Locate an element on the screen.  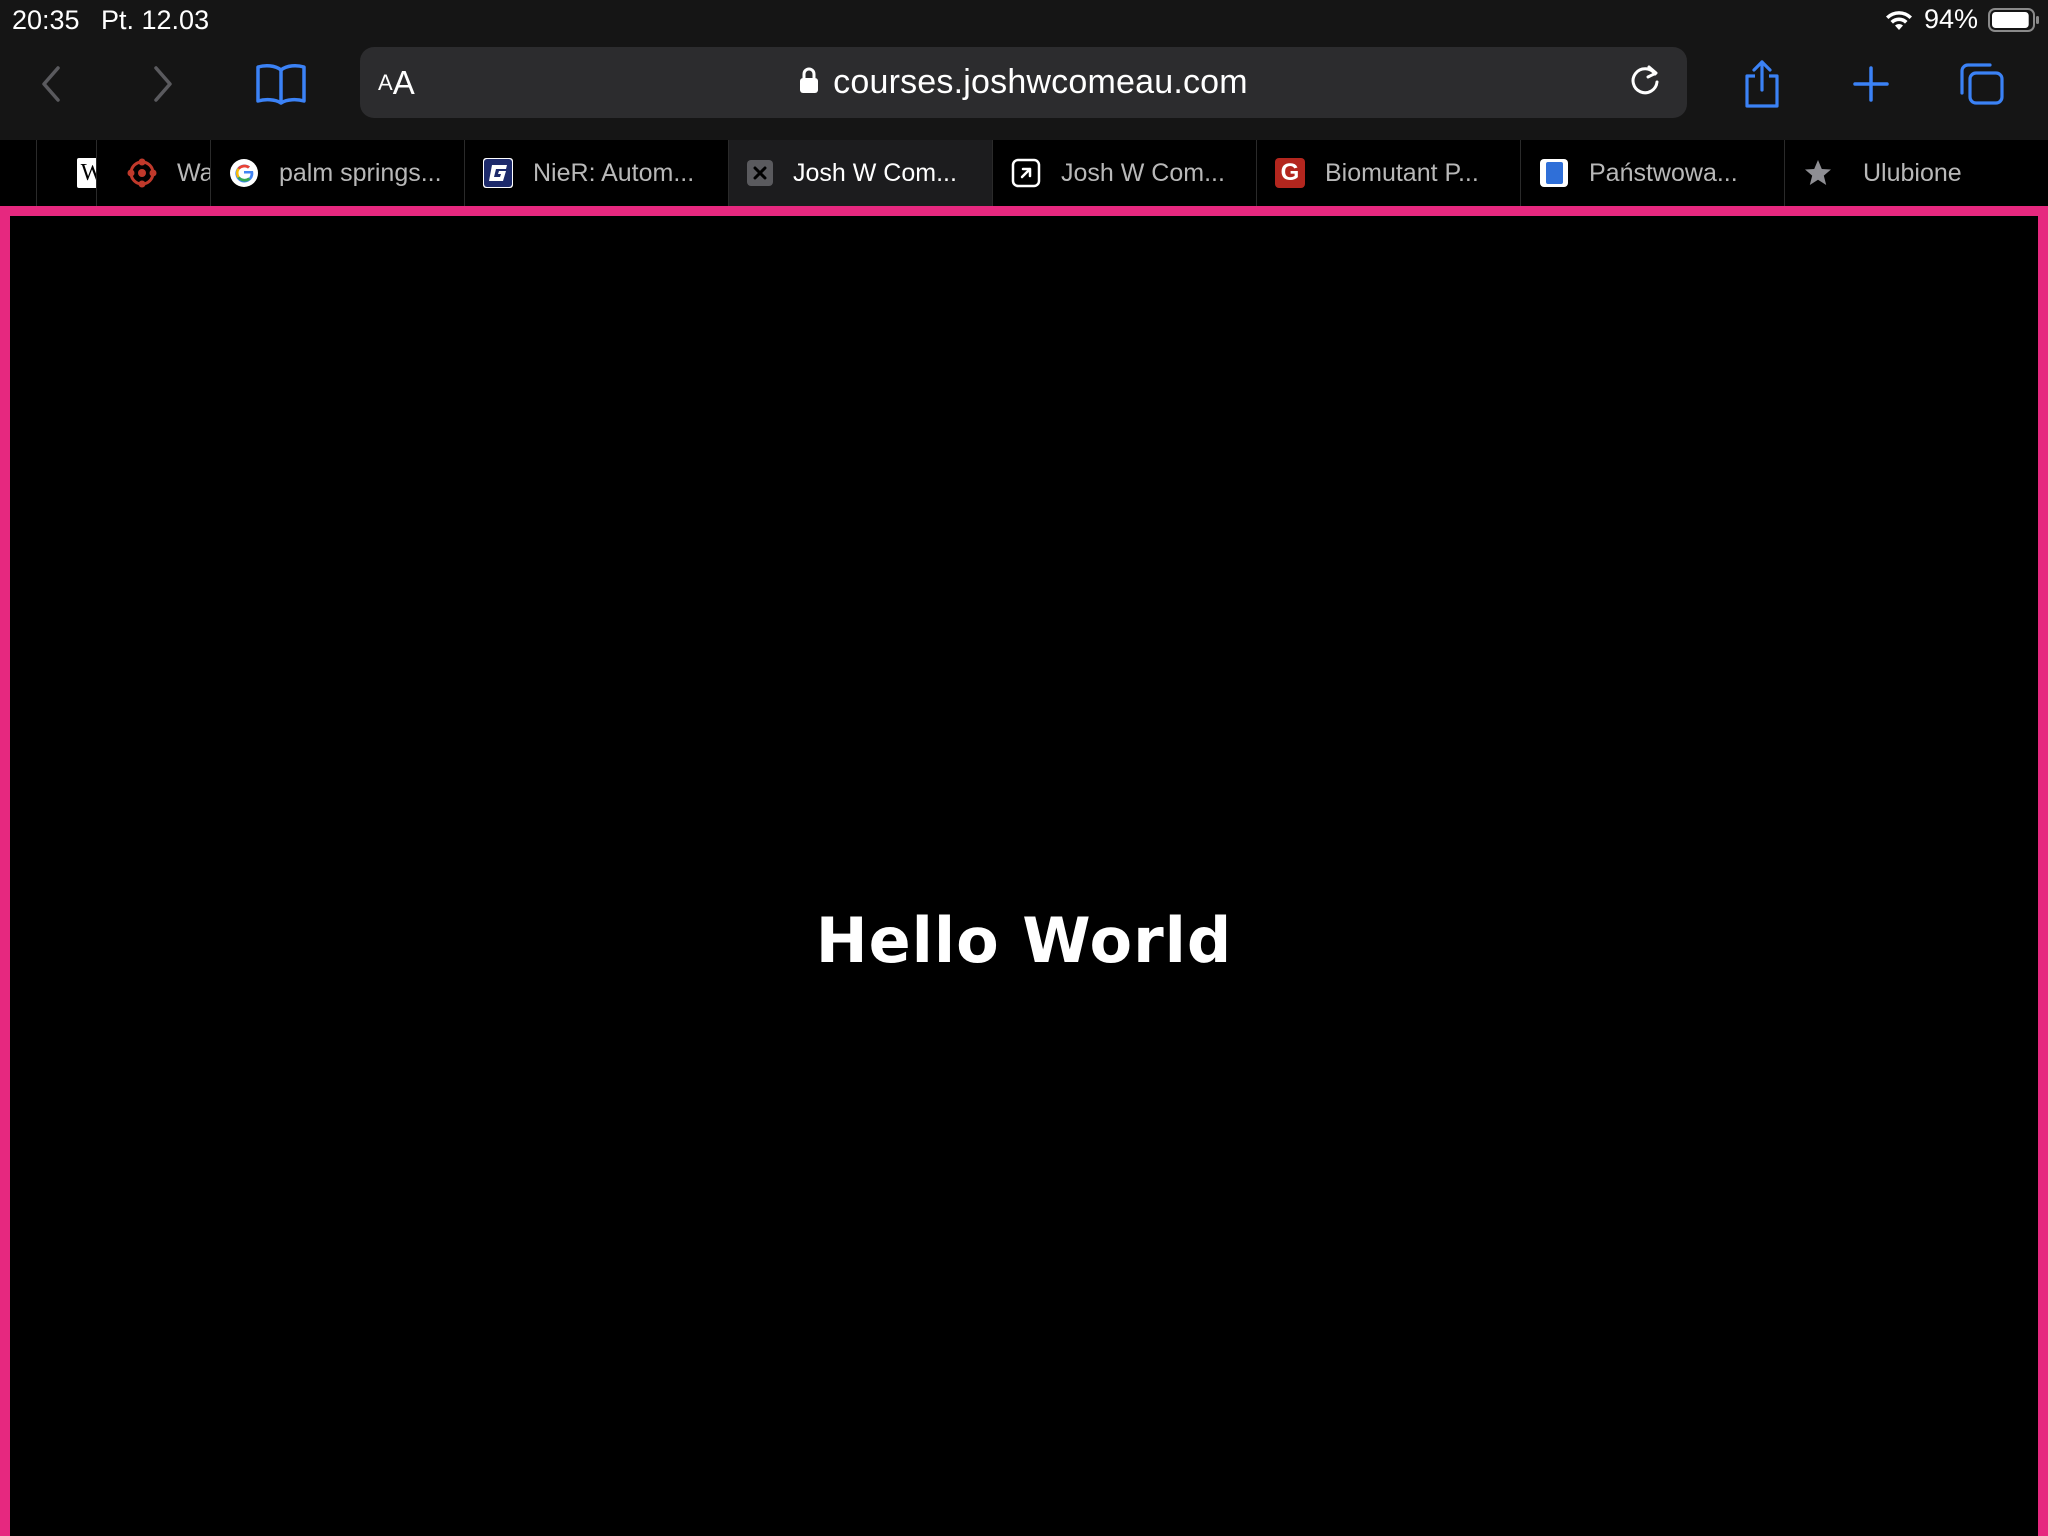
url-text: courses.joshwcomeau.com is located at coordinates (1040, 82).